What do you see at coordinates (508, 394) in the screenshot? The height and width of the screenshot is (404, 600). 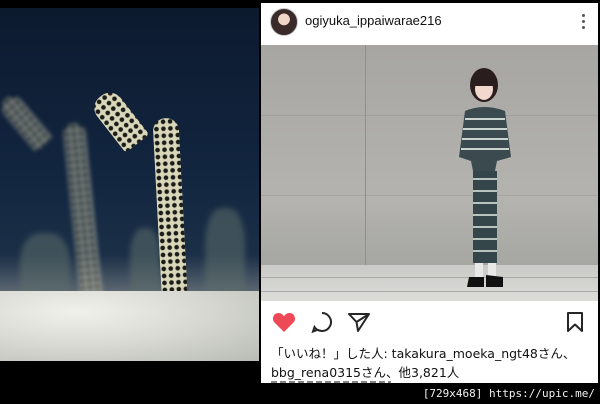 I see `source-watermark: [729x468] https://upic.me/` at bounding box center [508, 394].